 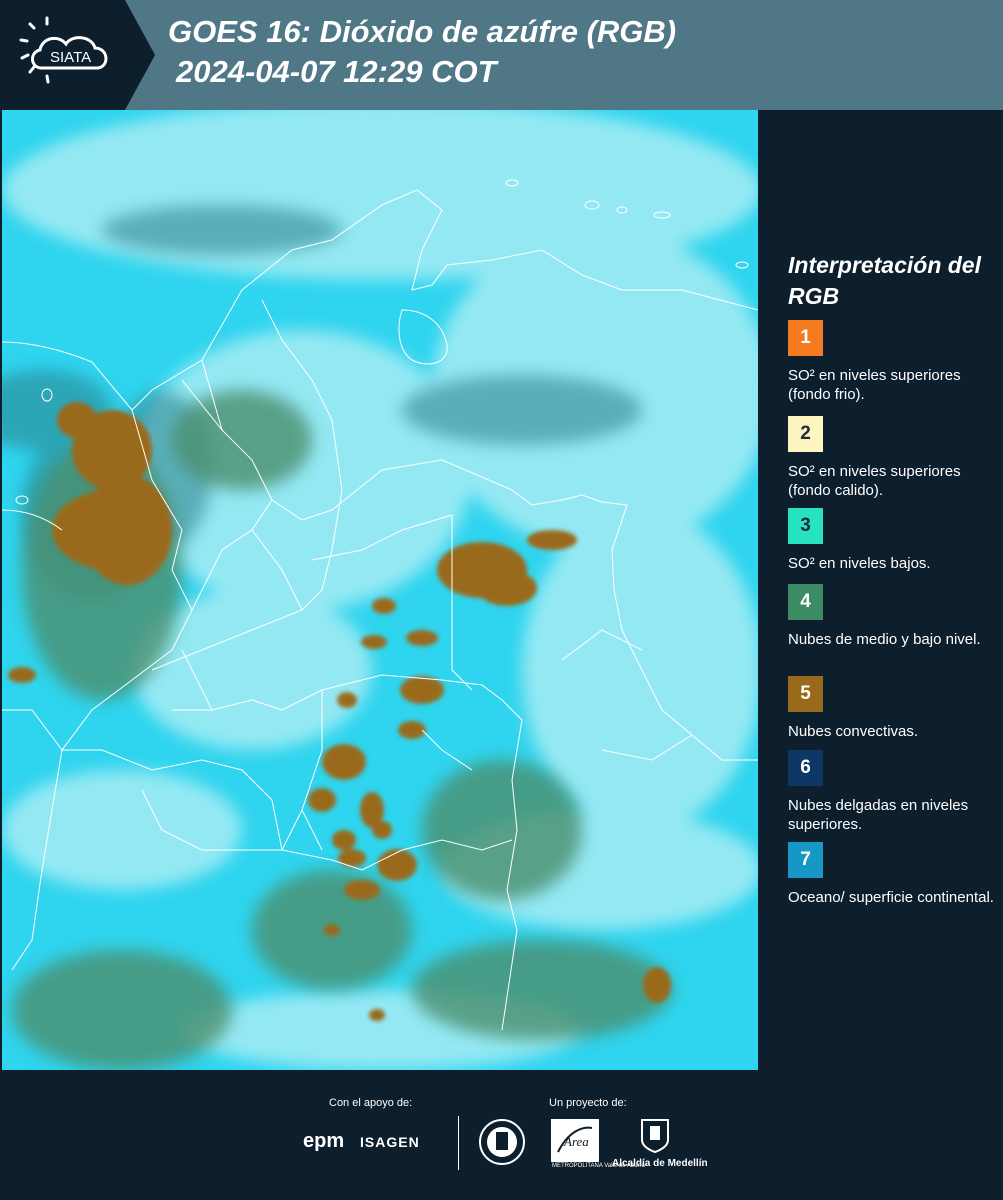 What do you see at coordinates (588, 1103) in the screenshot?
I see `project-label: Un proyecto de:` at bounding box center [588, 1103].